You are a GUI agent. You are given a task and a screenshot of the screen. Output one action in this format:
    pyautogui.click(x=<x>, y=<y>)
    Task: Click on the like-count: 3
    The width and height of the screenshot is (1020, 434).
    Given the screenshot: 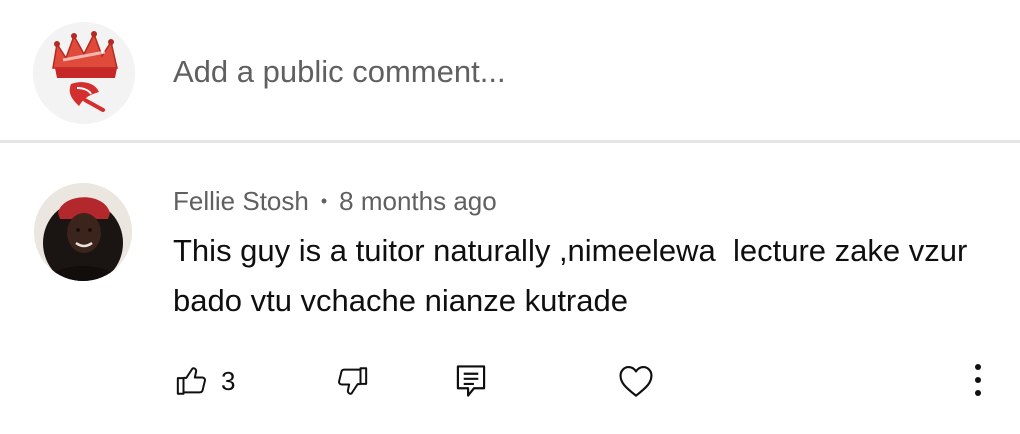 What is the action you would take?
    pyautogui.click(x=228, y=380)
    